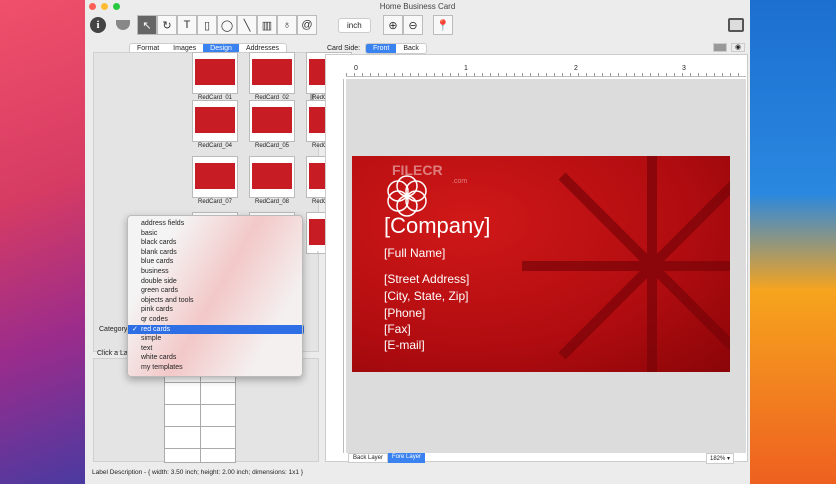 This screenshot has height=484, width=836. Describe the element at coordinates (215, 253) in the screenshot. I see `category-option: blank cards` at that location.